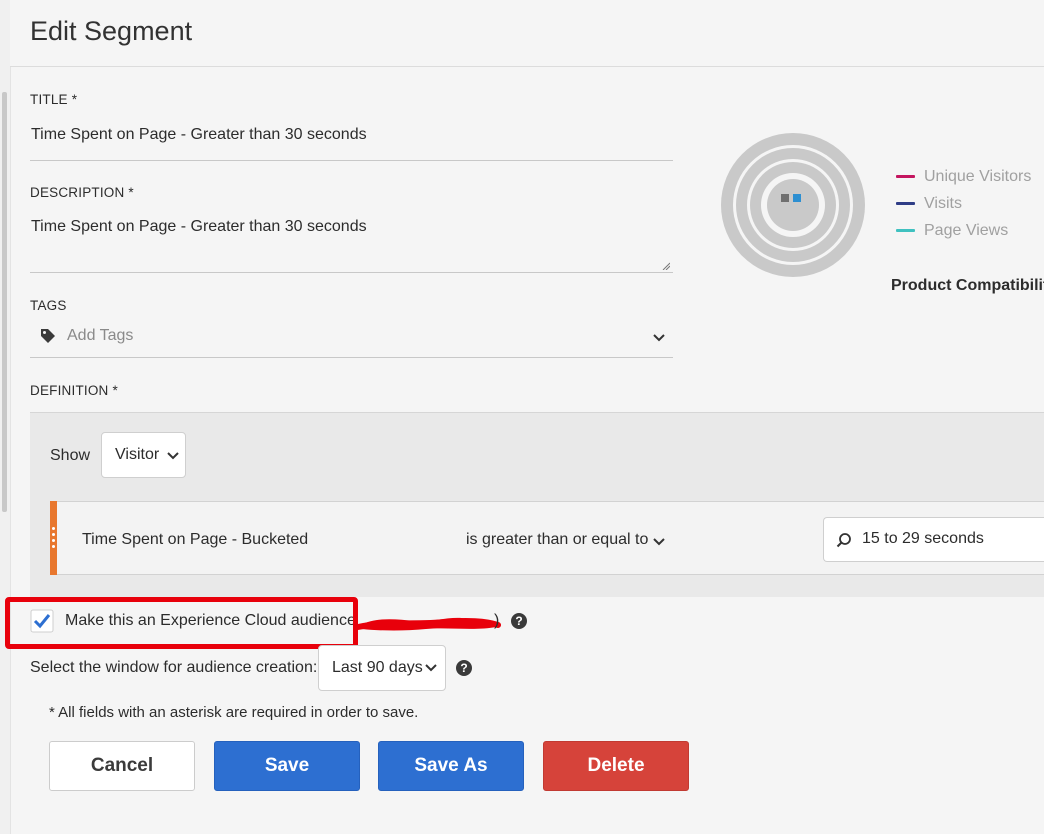 Image resolution: width=1044 pixels, height=834 pixels. Describe the element at coordinates (111, 31) in the screenshot. I see `page-title: Edit Segment` at that location.